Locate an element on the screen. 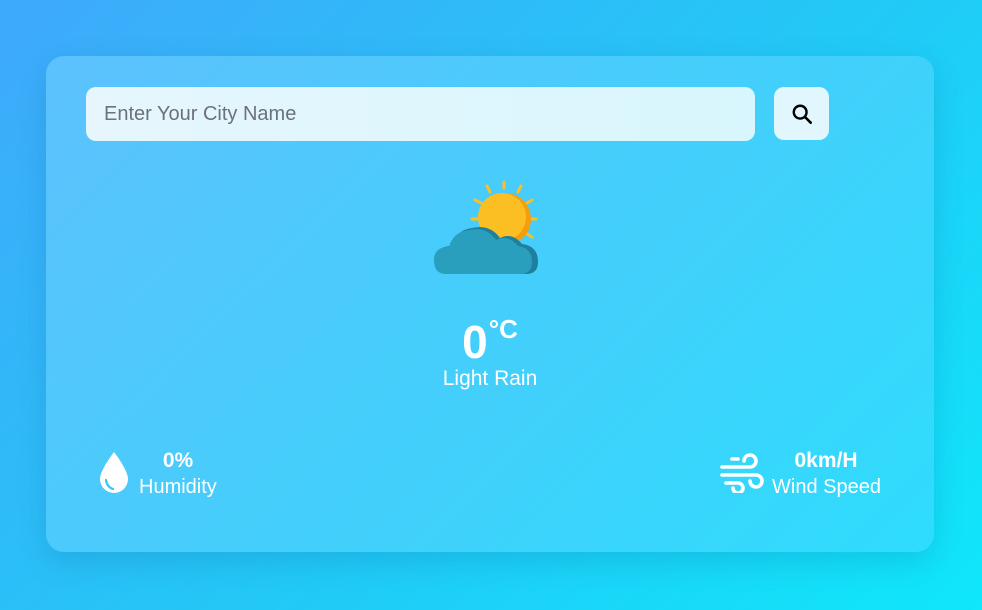  temperature-value: 0 is located at coordinates (475, 342).